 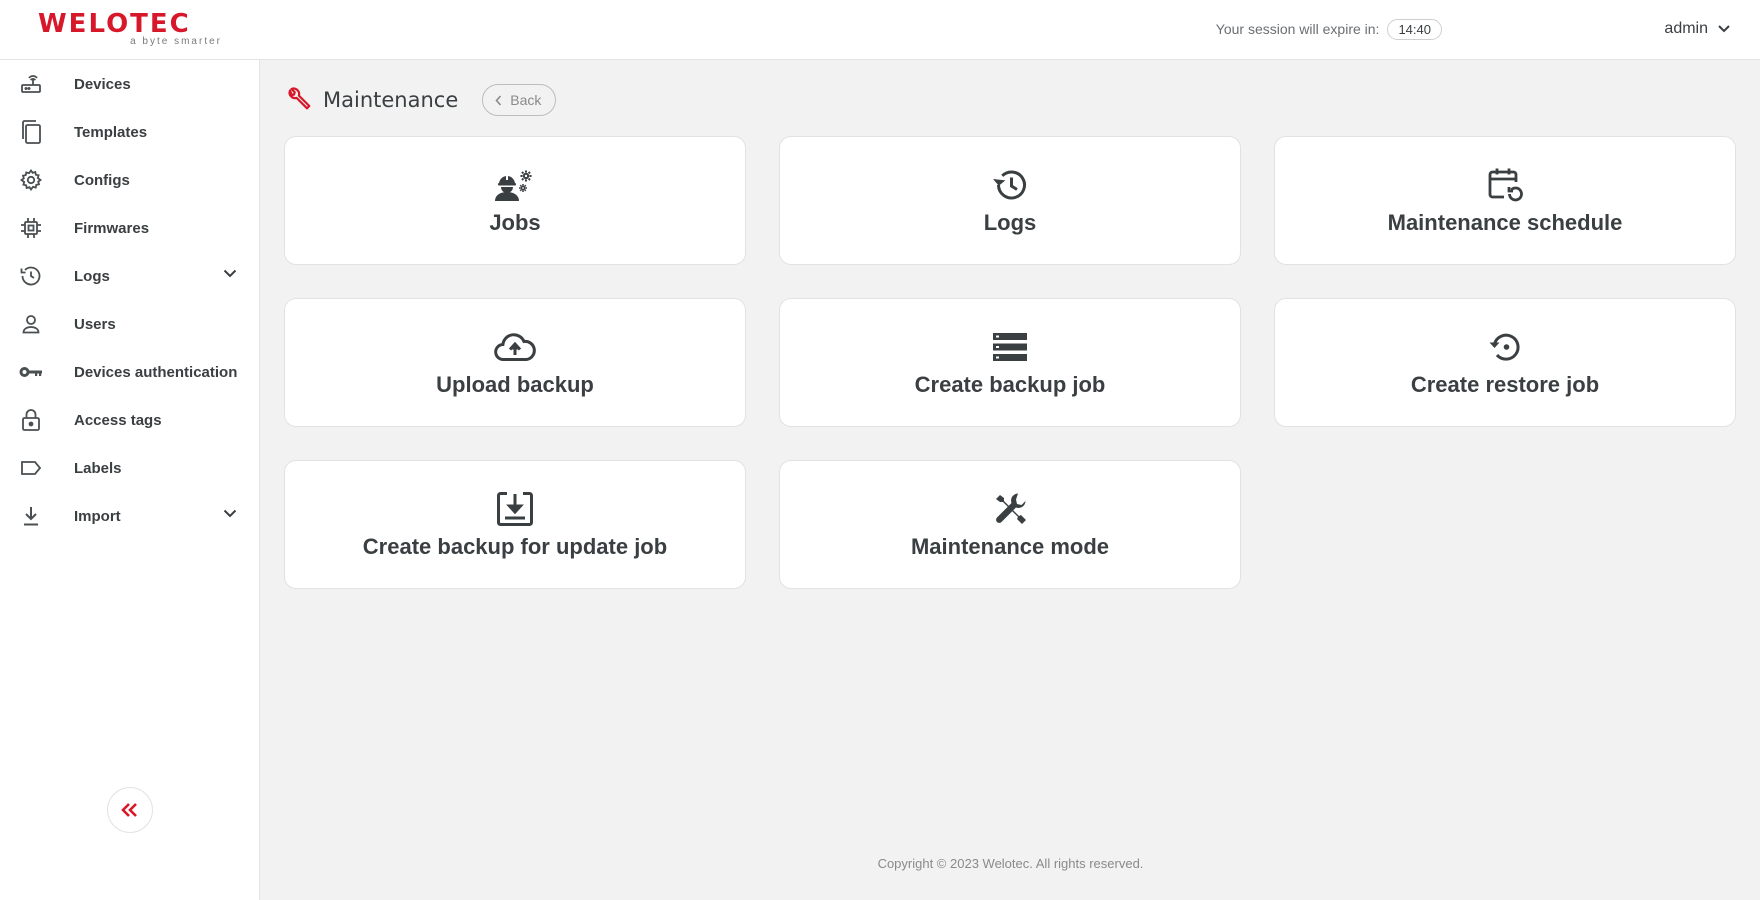 What do you see at coordinates (31, 468) in the screenshot?
I see `label-icon` at bounding box center [31, 468].